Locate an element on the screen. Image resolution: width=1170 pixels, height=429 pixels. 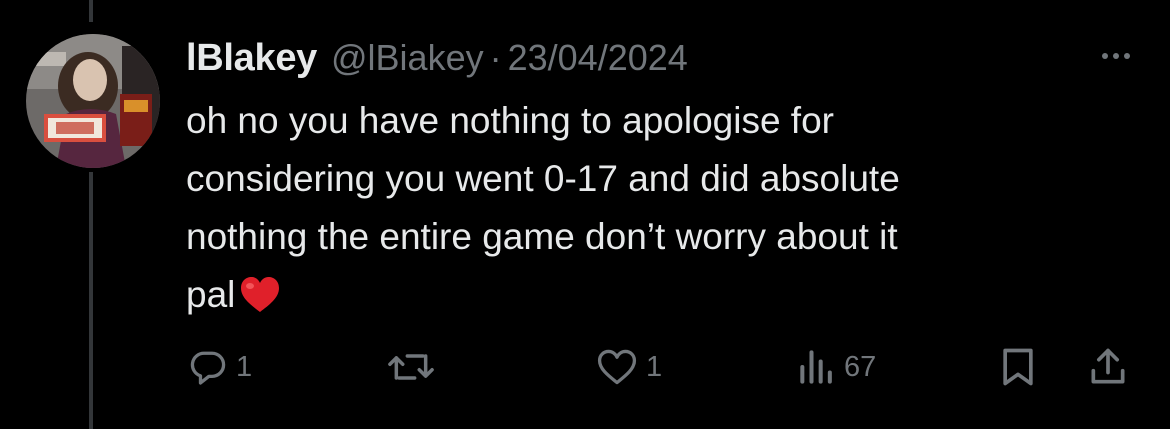
thread-line-bottom is located at coordinates (91, 300).